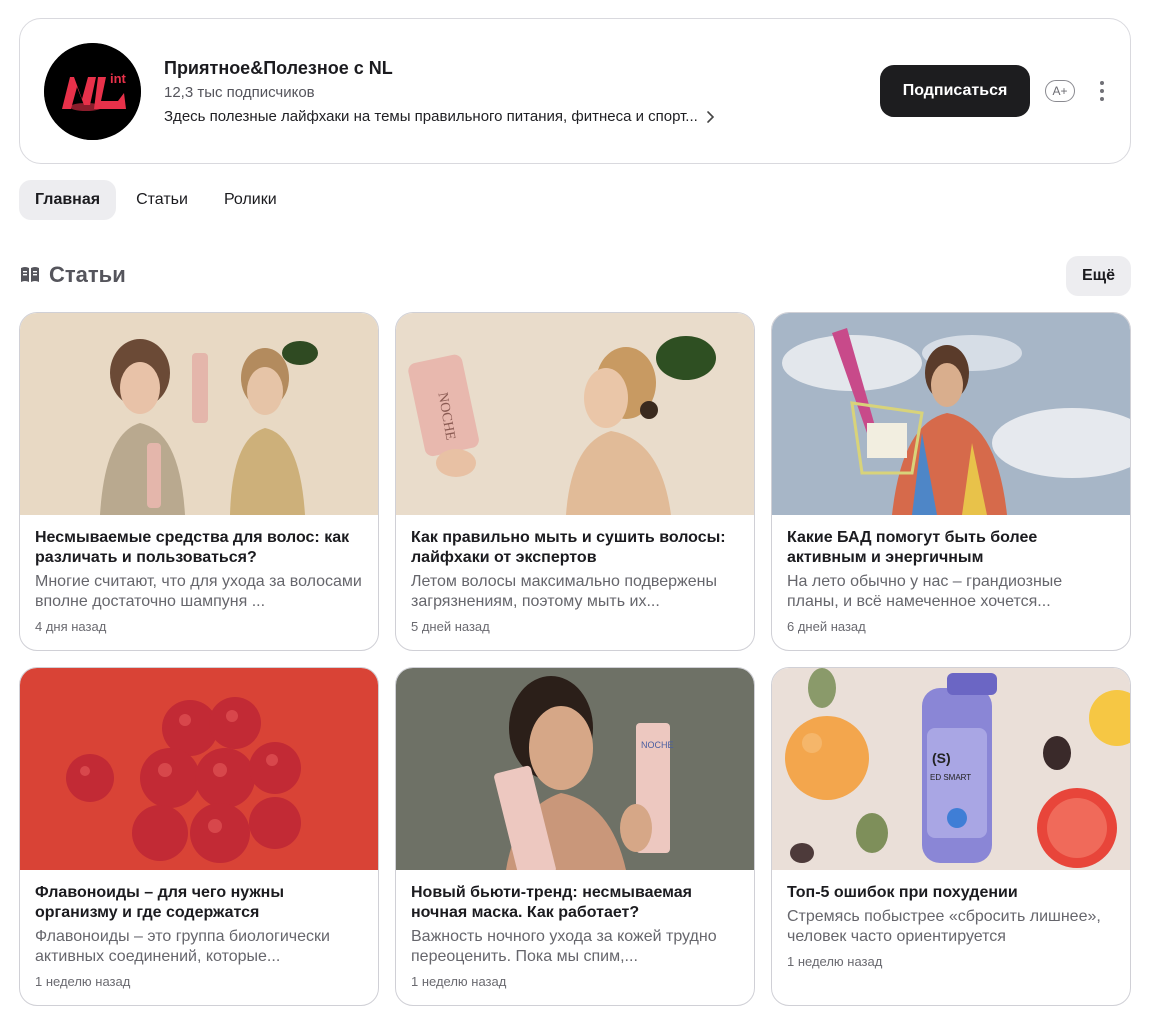  What do you see at coordinates (239, 92) in the screenshot?
I see `subscriber-count: 12,3 тыс подписчиков` at bounding box center [239, 92].